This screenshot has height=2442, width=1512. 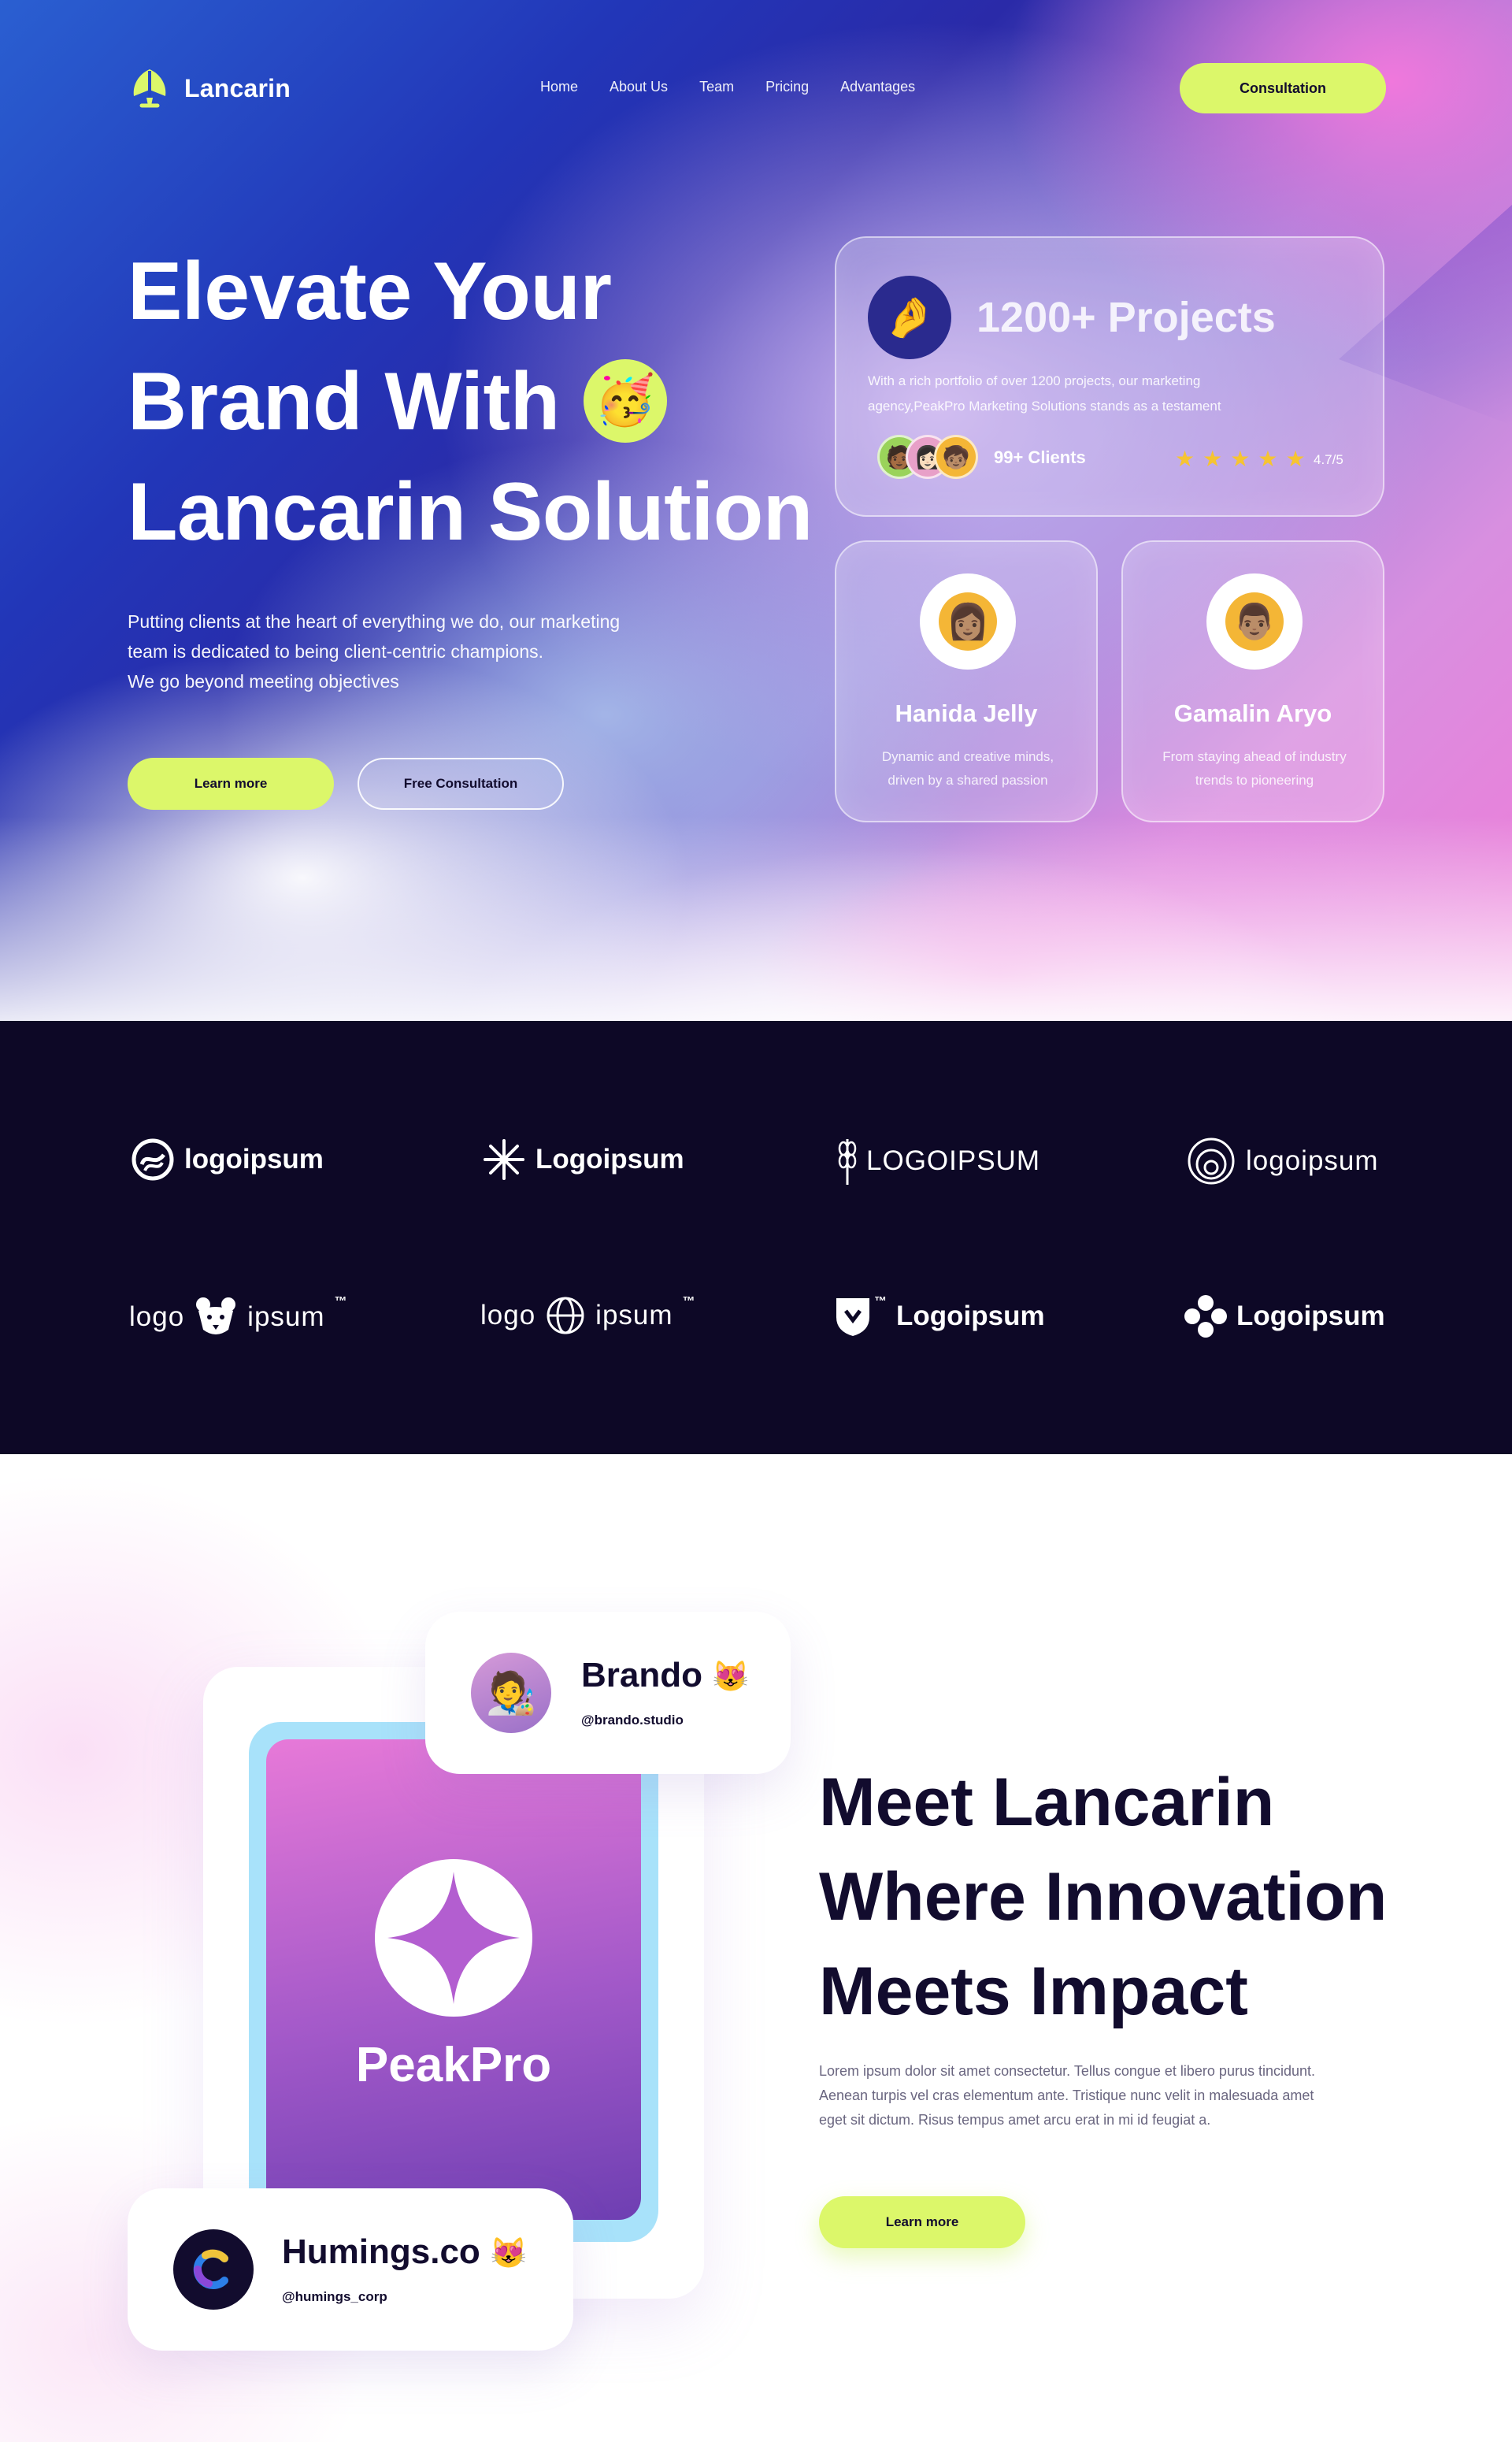 I want to click on hero-fade, so click(x=756, y=918).